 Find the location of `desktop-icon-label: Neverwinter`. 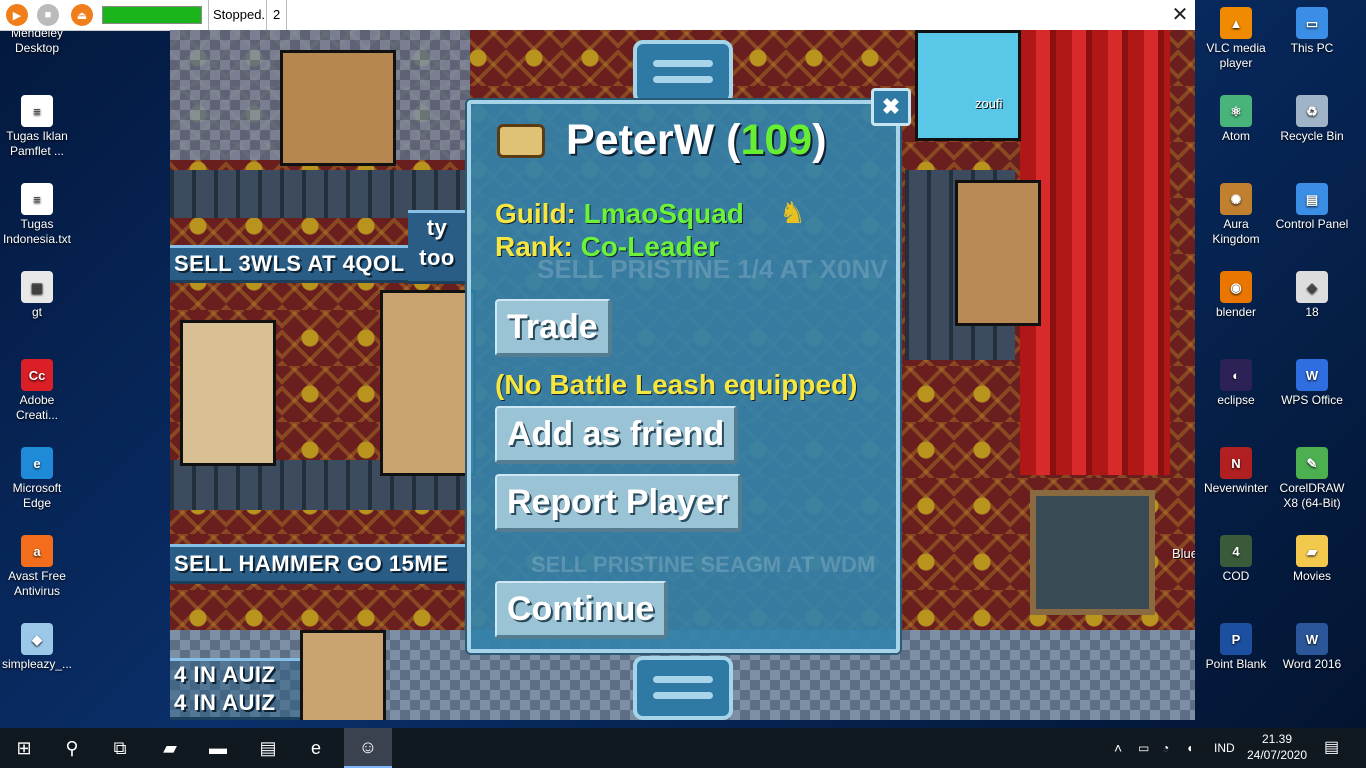

desktop-icon-label: Neverwinter is located at coordinates (1236, 488).